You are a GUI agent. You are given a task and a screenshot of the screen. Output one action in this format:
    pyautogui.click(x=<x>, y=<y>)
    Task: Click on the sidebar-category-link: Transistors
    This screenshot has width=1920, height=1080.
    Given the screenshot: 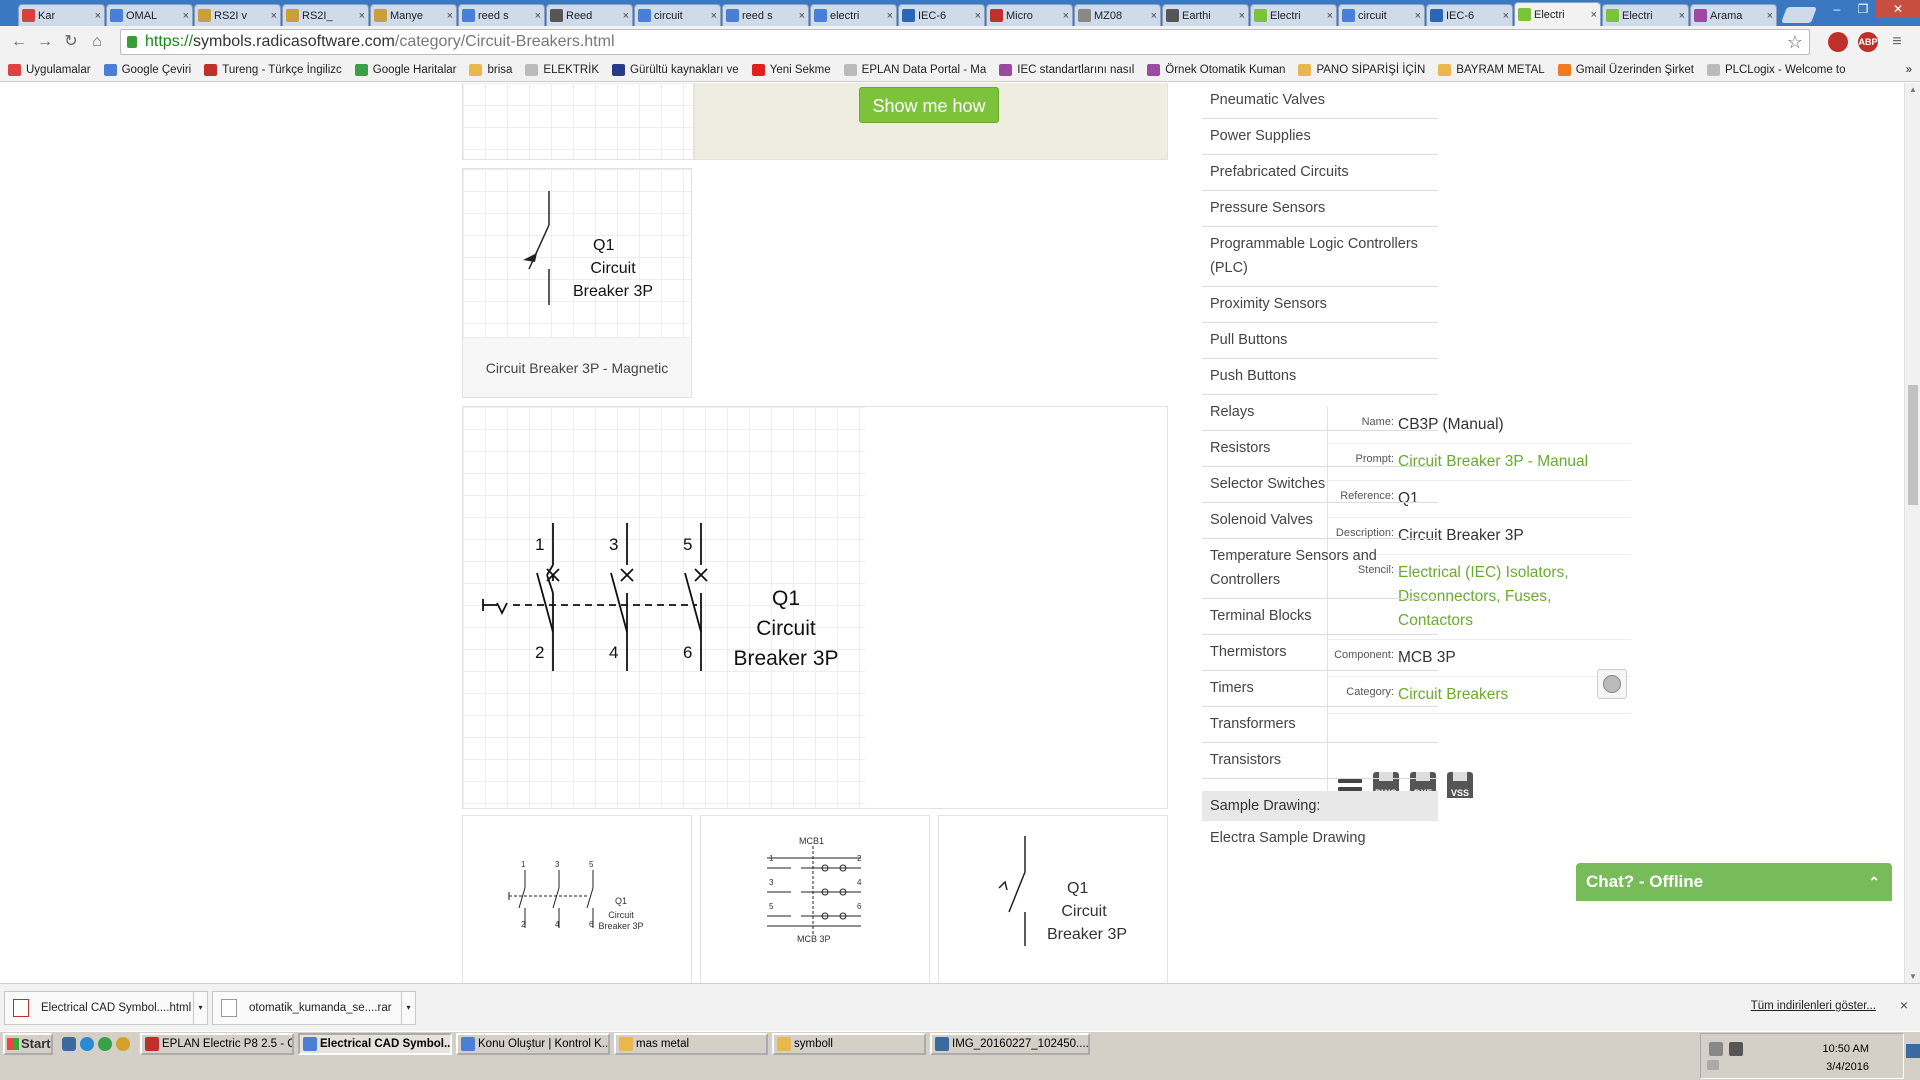 What is the action you would take?
    pyautogui.click(x=1320, y=761)
    